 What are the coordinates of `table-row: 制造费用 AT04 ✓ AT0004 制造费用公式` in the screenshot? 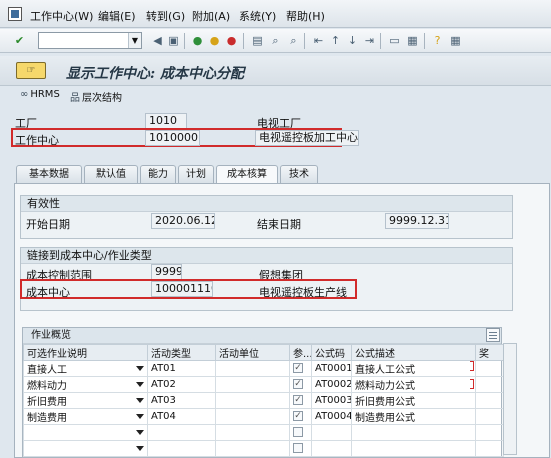 It's located at (263, 416).